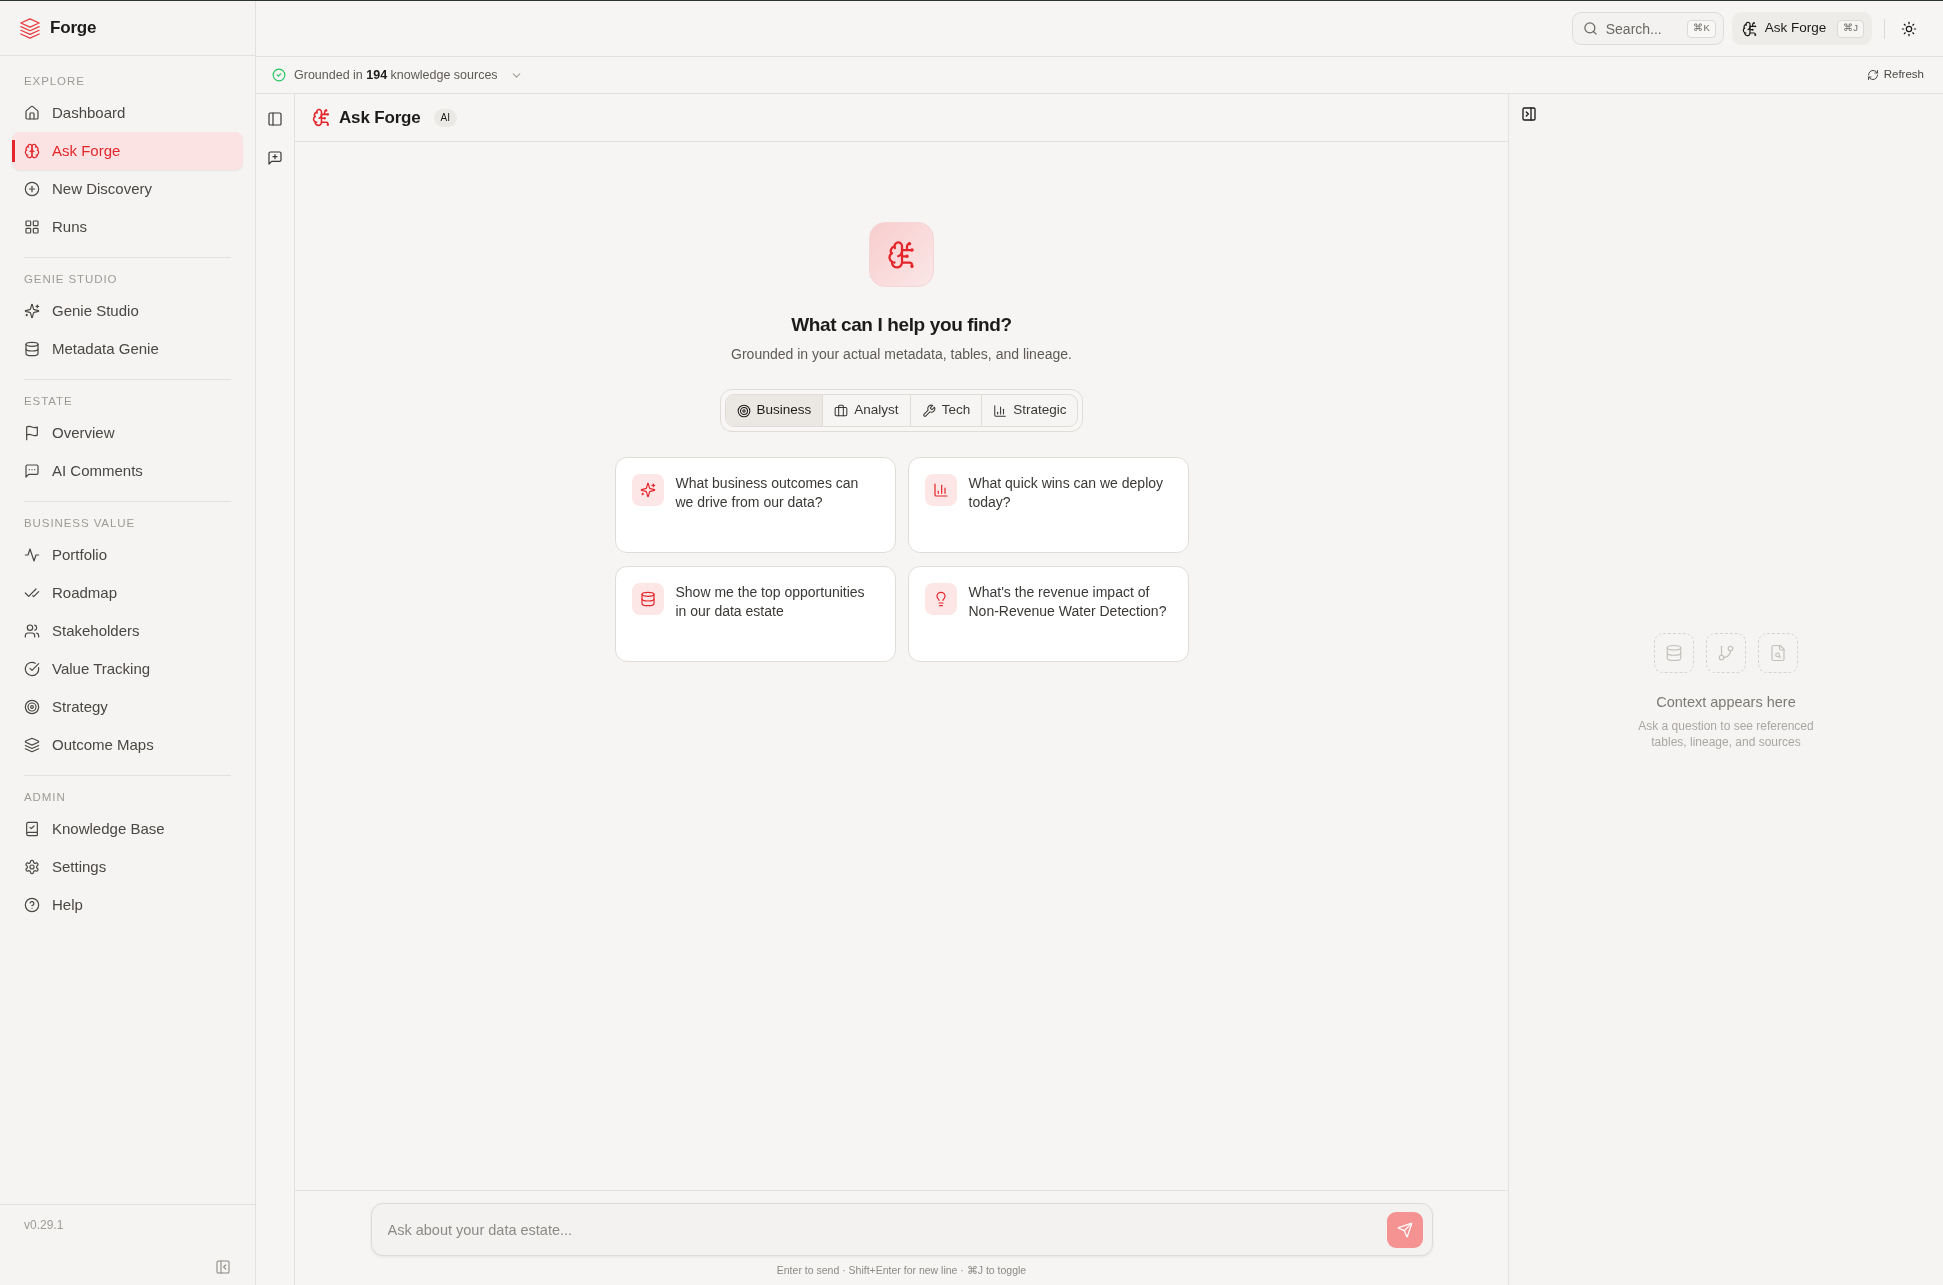  What do you see at coordinates (127, 669) in the screenshot?
I see `sidebar-item: Value Tracking` at bounding box center [127, 669].